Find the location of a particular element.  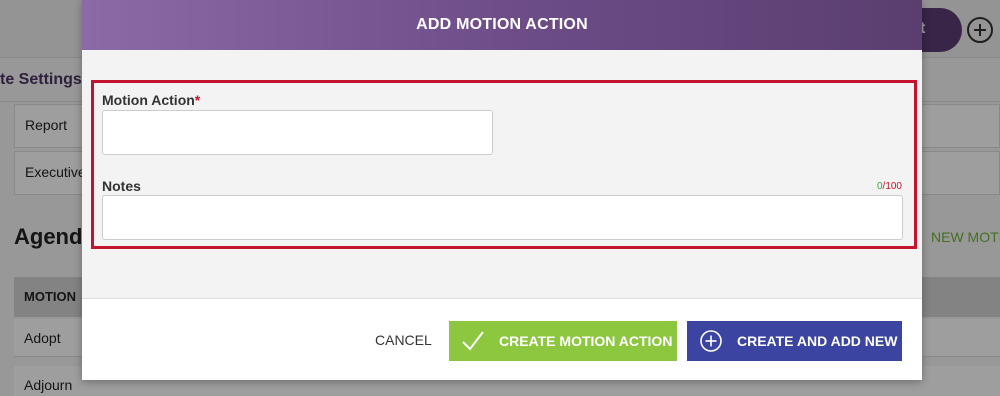

motion-action-label: Motion Action* is located at coordinates (151, 100).